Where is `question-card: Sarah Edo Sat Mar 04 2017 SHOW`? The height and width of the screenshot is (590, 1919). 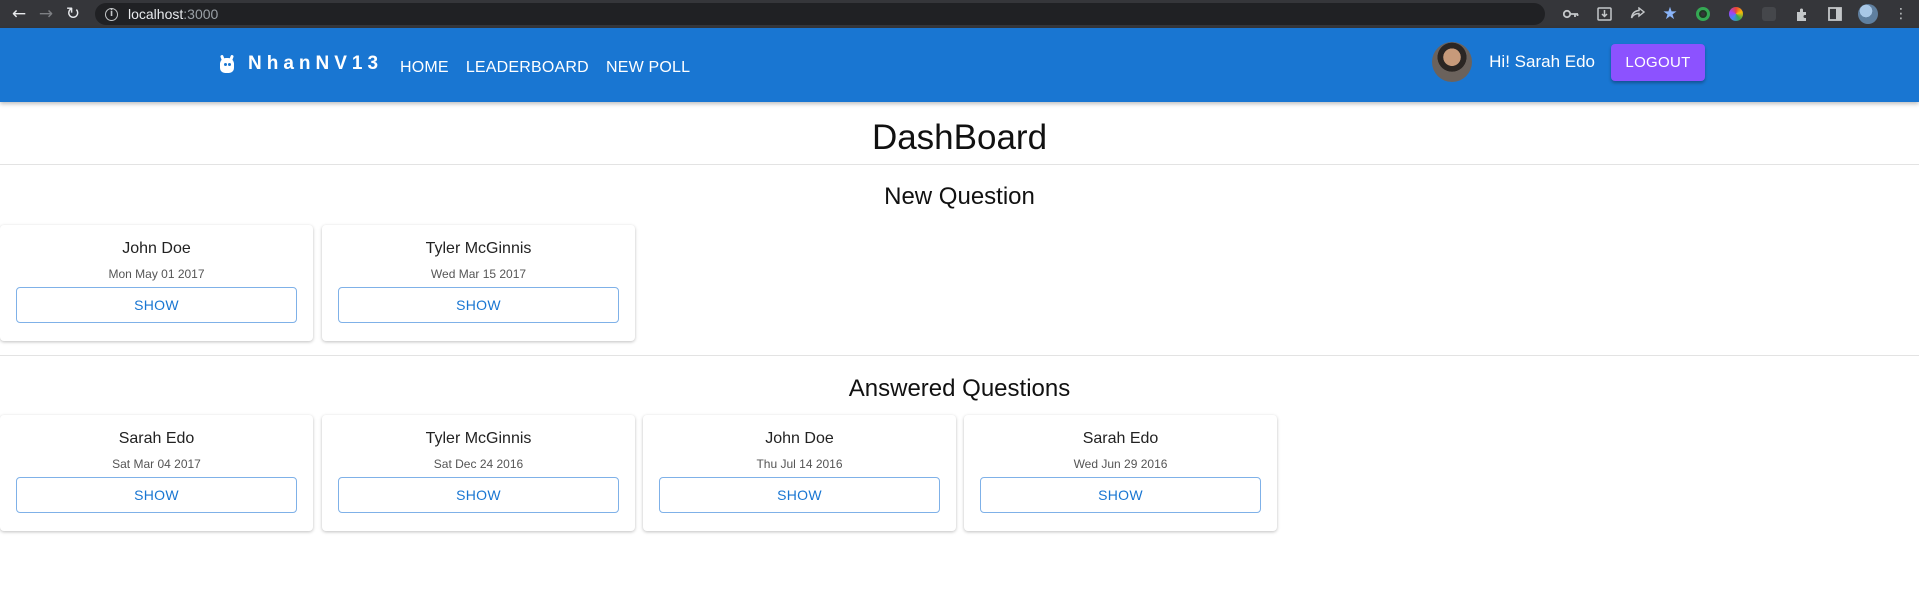 question-card: Sarah Edo Sat Mar 04 2017 SHOW is located at coordinates (156, 473).